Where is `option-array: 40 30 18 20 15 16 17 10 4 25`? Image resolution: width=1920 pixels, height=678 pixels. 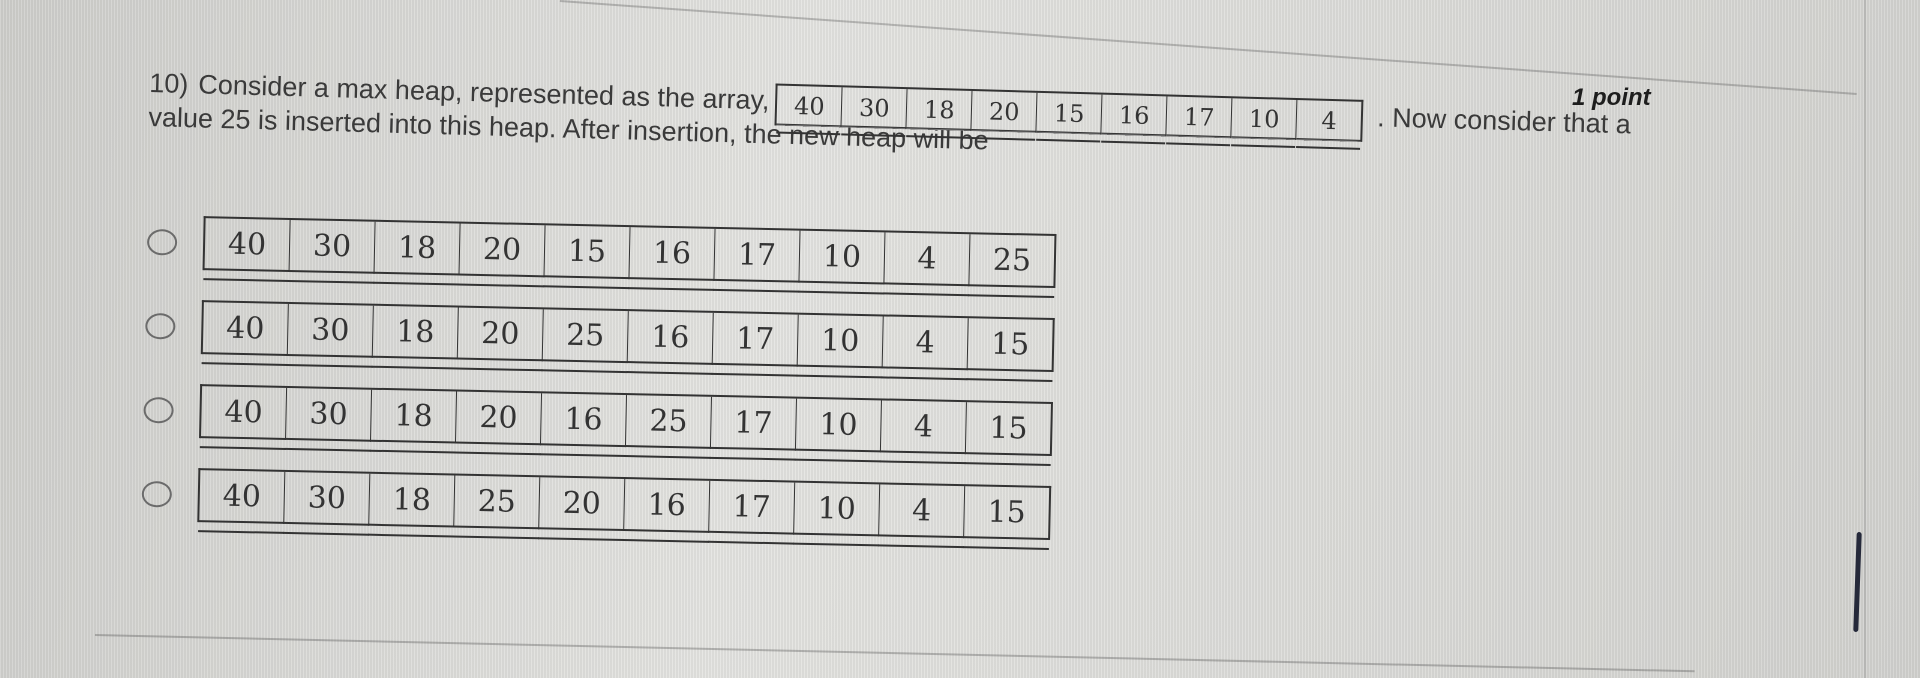
option-array: 40 30 18 20 15 16 17 10 4 25 is located at coordinates (629, 252).